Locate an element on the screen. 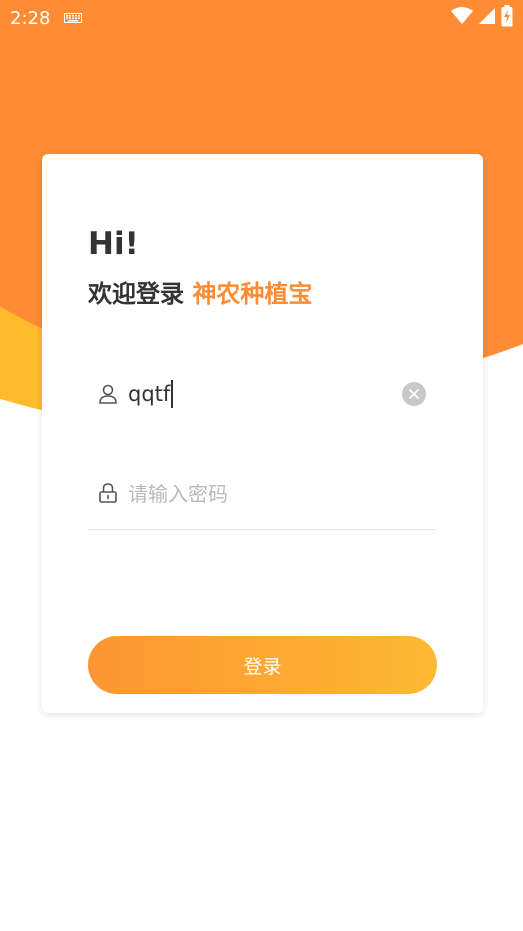  keyboard-icon is located at coordinates (73, 18).